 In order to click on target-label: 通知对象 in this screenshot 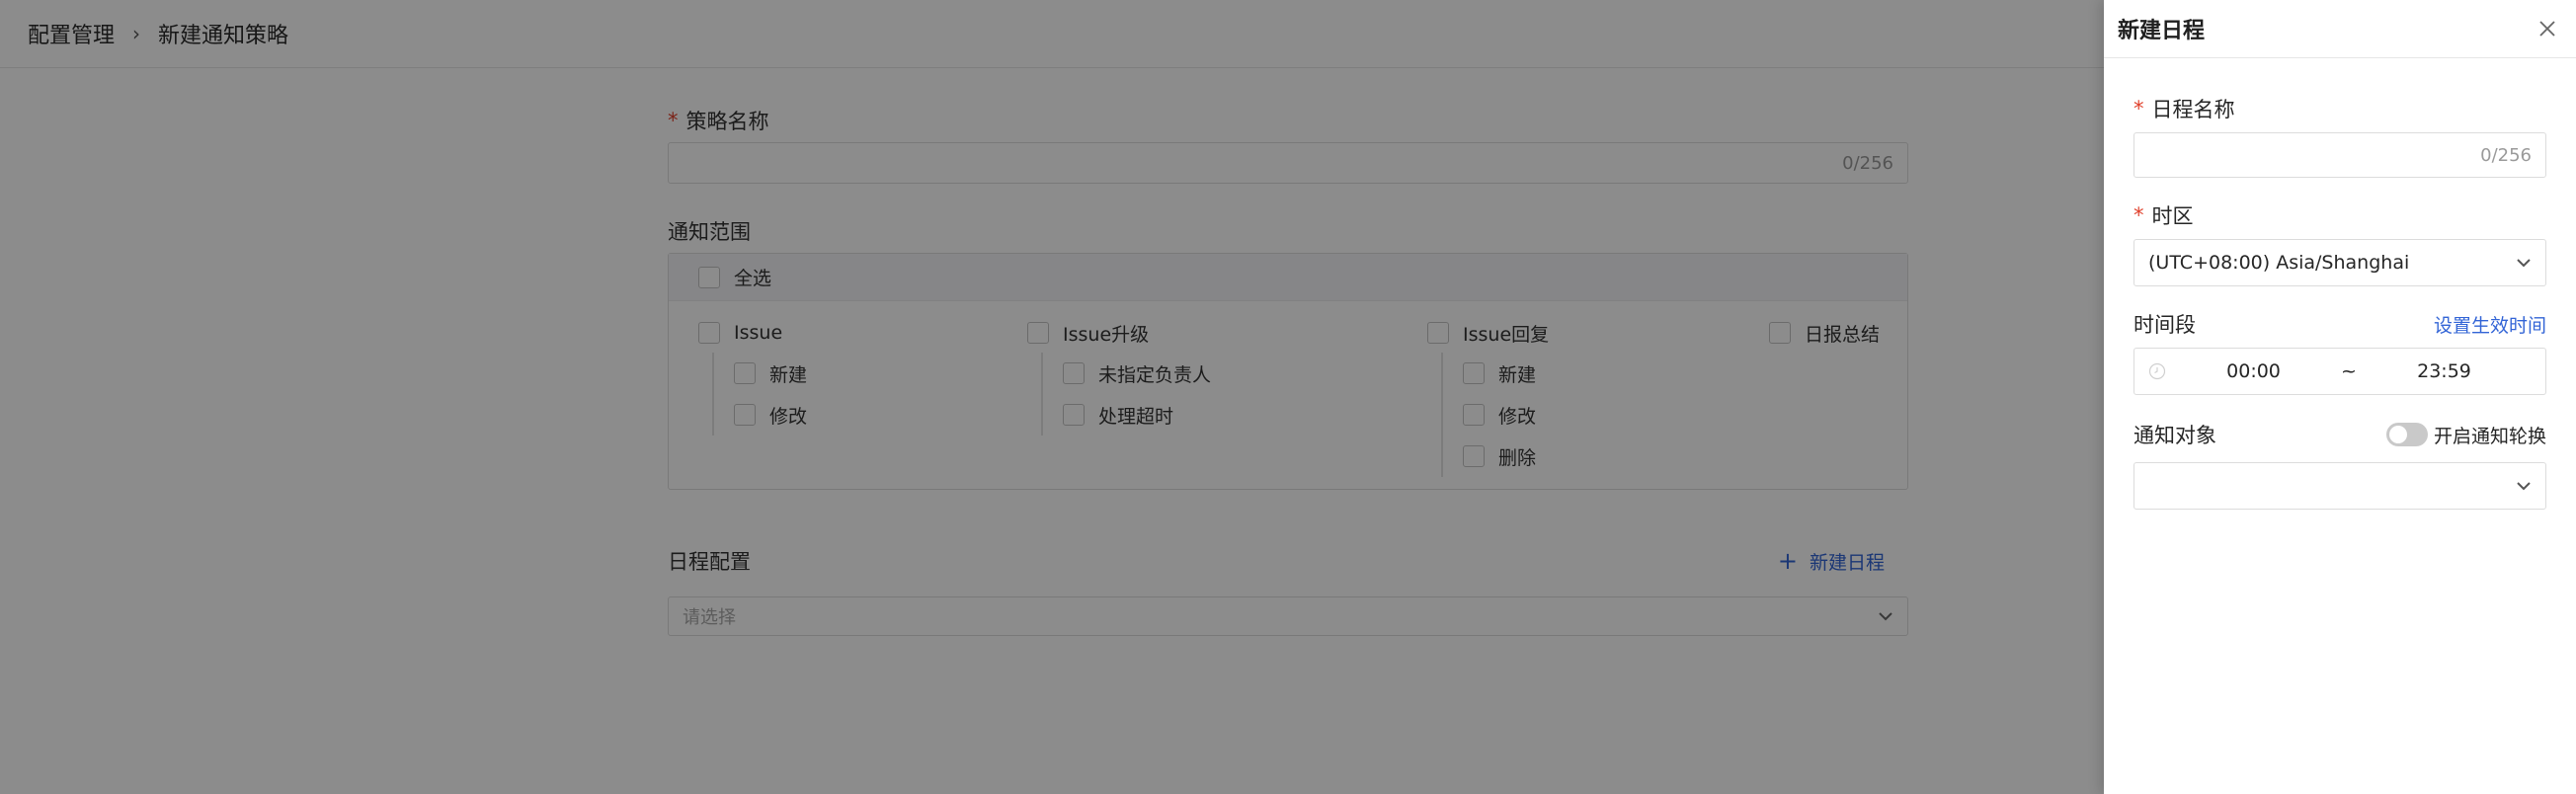, I will do `click(2174, 435)`.